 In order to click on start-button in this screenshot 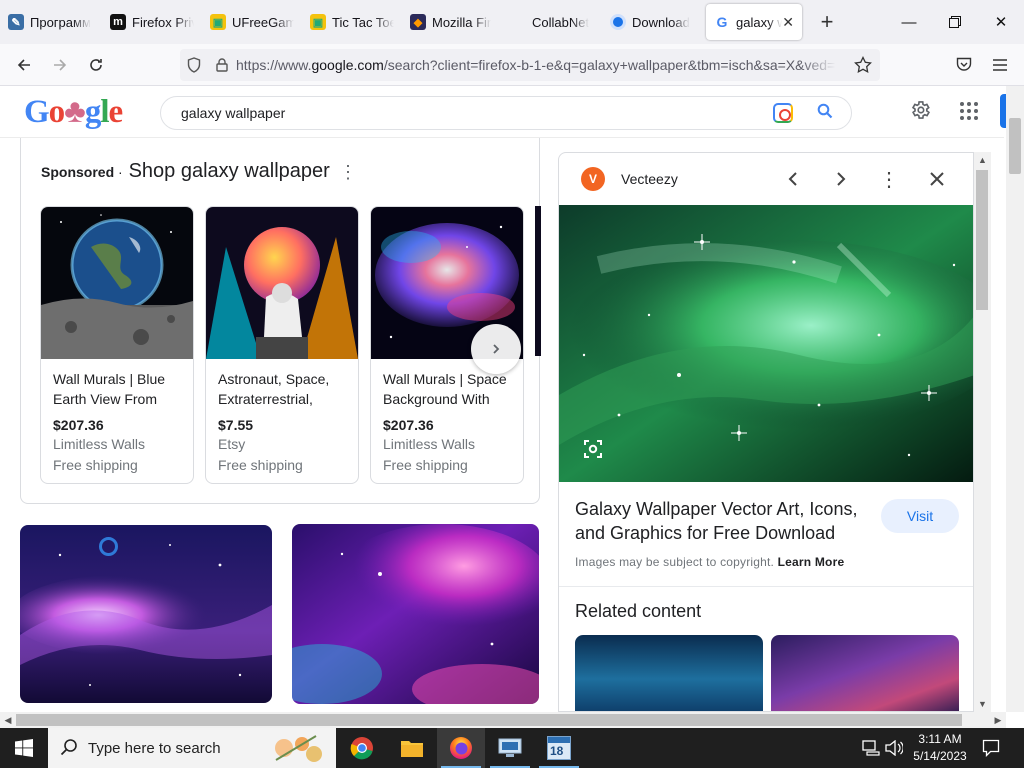, I will do `click(24, 748)`.